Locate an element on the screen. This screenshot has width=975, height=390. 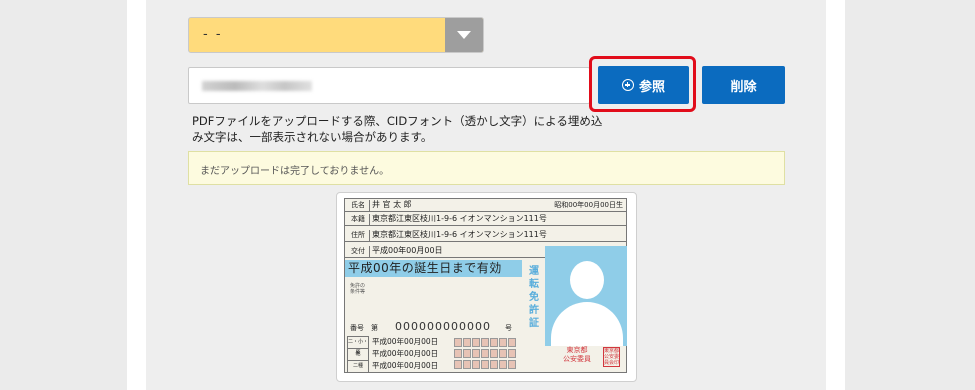
person-head-icon is located at coordinates (587, 280).